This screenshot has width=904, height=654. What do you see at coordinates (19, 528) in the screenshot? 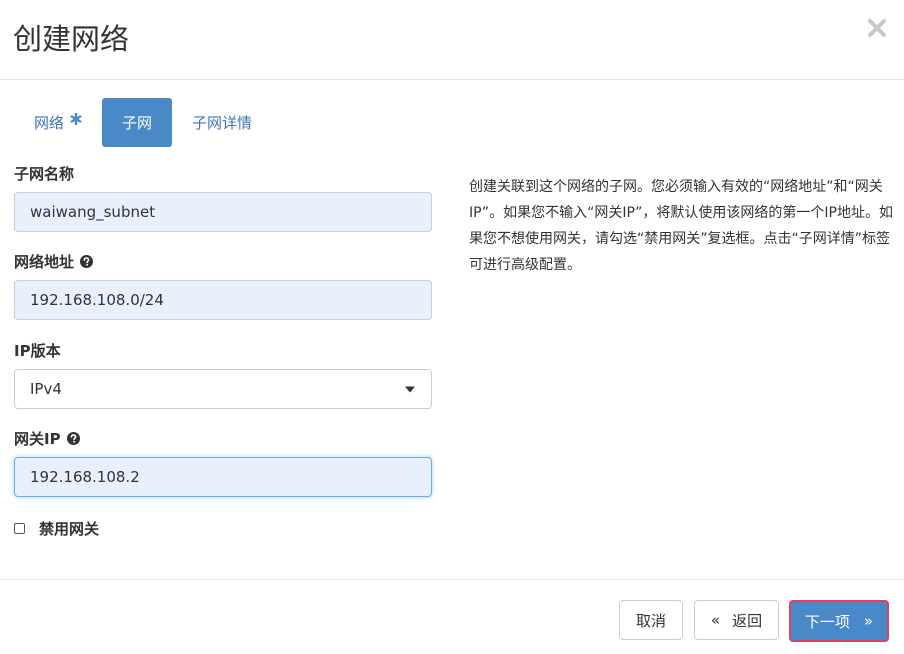
I see `disable-gateway-checkbox` at bounding box center [19, 528].